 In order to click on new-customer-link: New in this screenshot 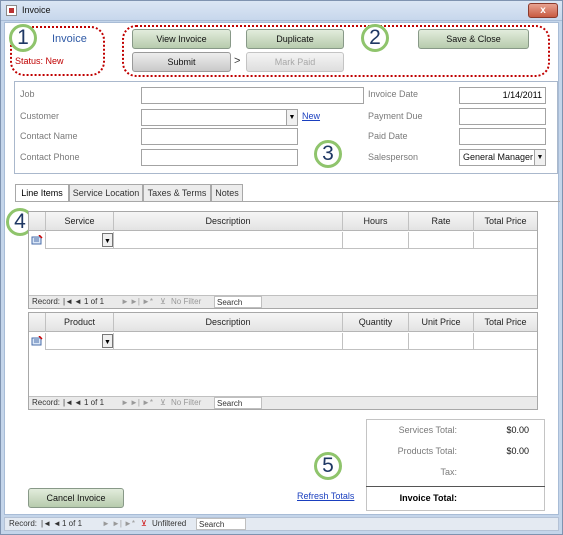, I will do `click(311, 116)`.